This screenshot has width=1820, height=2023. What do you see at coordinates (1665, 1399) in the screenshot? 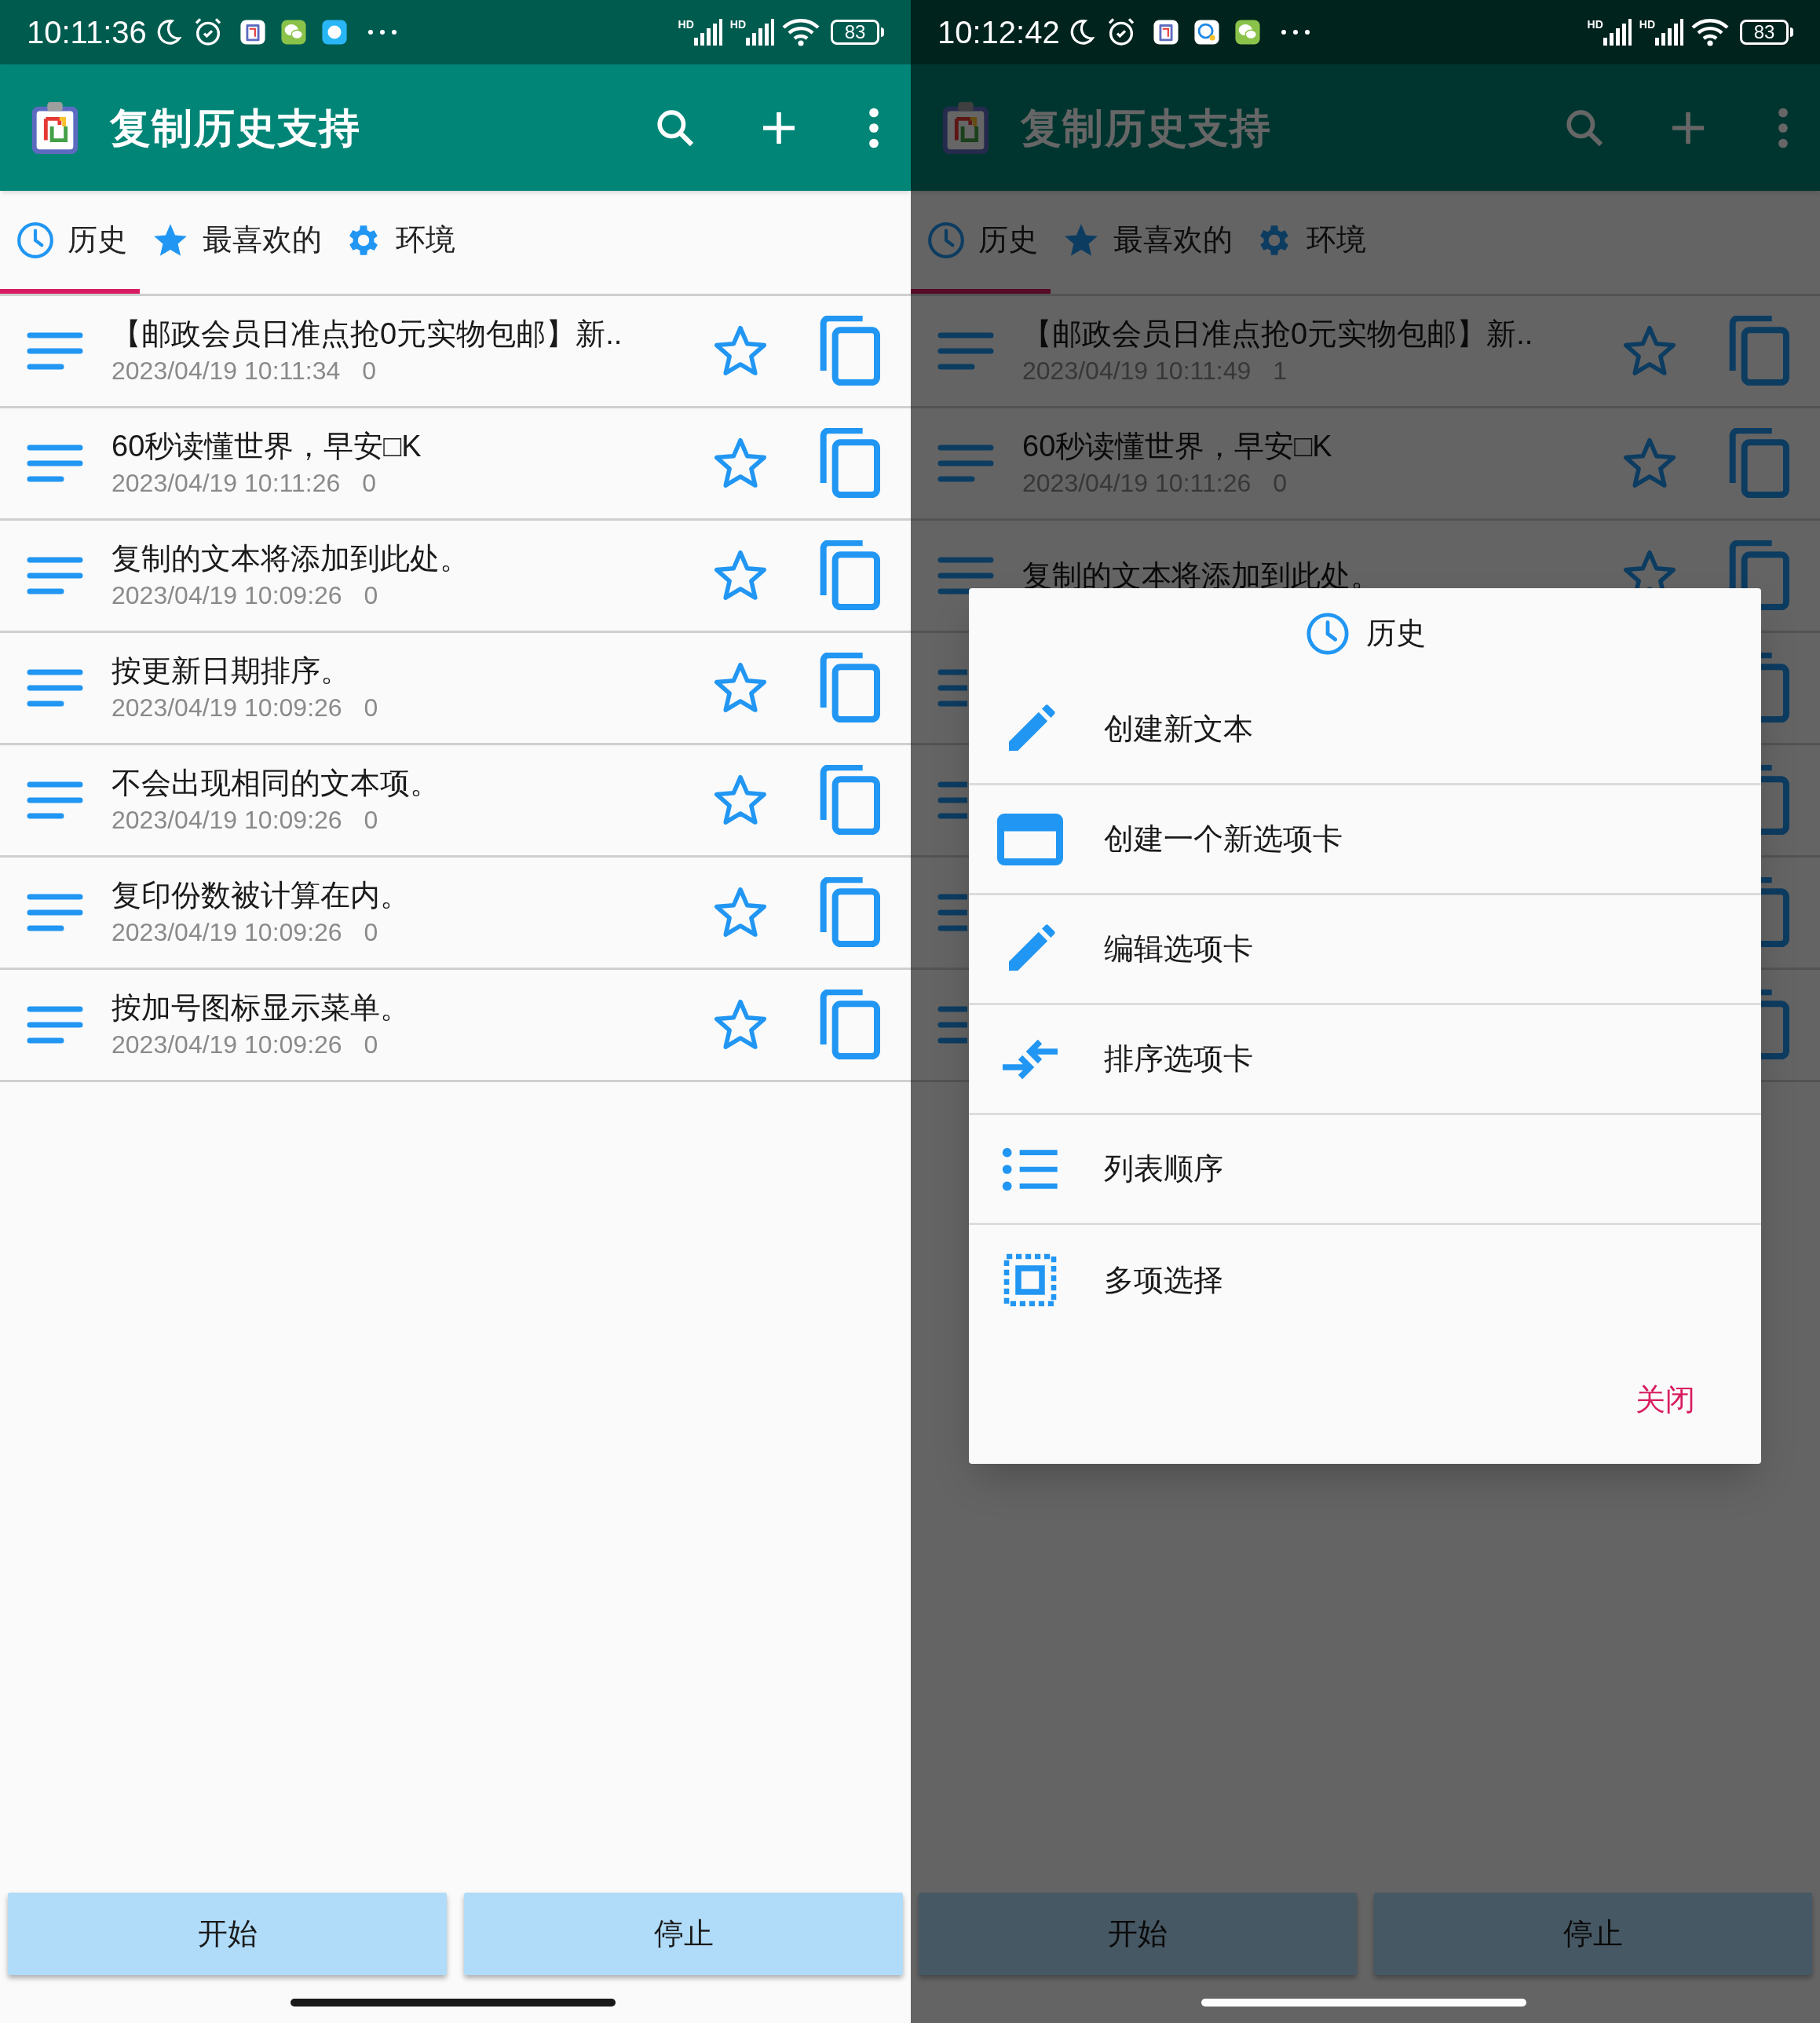
I see `close-button: 关闭` at bounding box center [1665, 1399].